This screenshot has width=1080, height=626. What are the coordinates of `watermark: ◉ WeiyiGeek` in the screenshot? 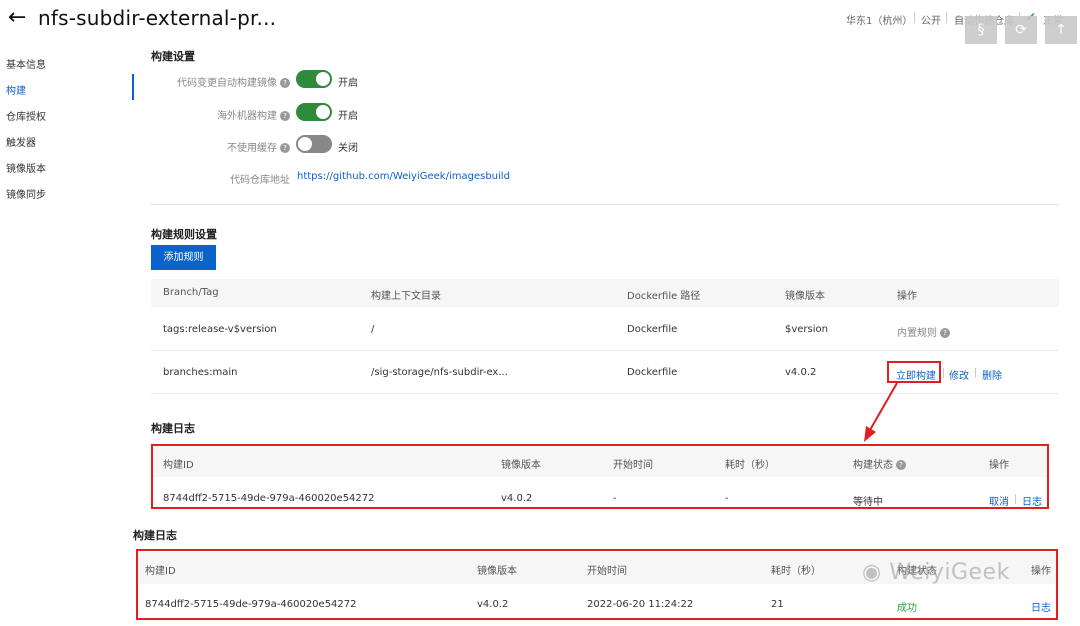 It's located at (936, 572).